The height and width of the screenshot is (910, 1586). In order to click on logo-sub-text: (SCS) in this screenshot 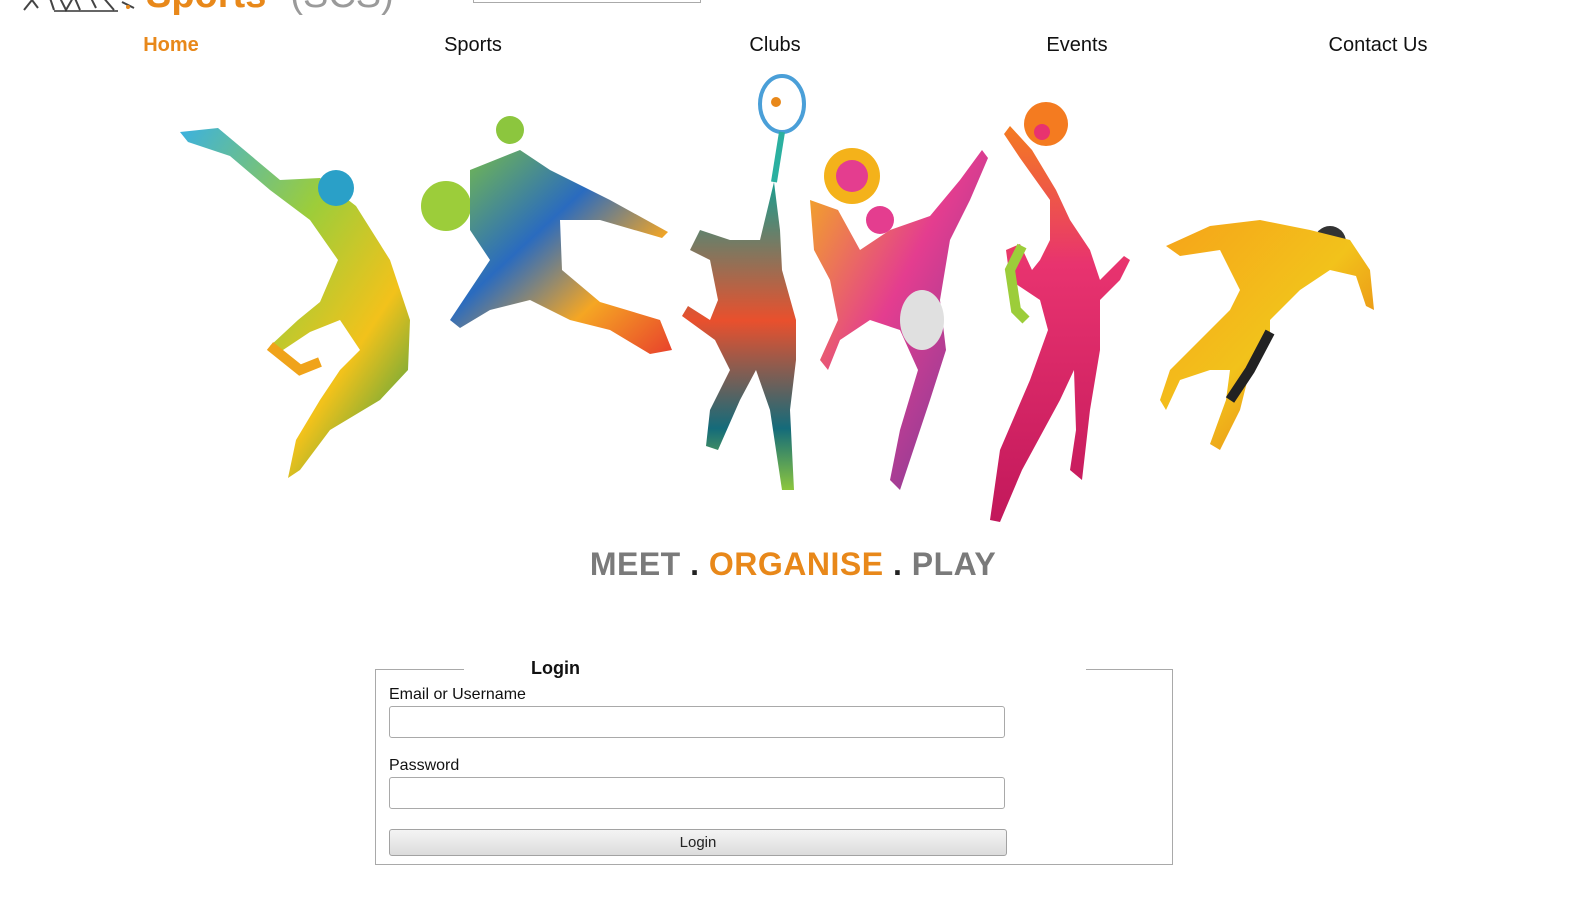, I will do `click(341, 8)`.